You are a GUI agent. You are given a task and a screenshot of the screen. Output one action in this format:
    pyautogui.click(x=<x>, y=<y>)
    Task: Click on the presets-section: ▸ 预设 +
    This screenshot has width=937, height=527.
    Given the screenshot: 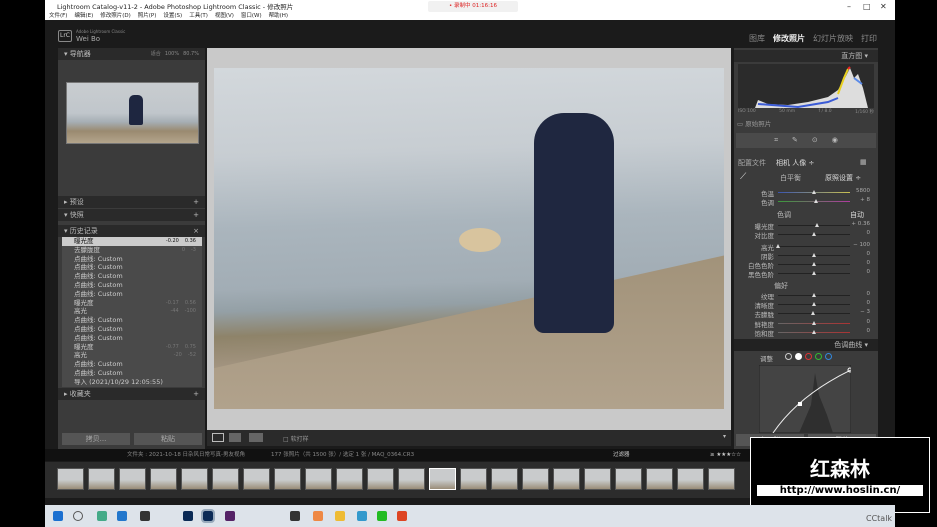 What is the action you would take?
    pyautogui.click(x=131, y=202)
    